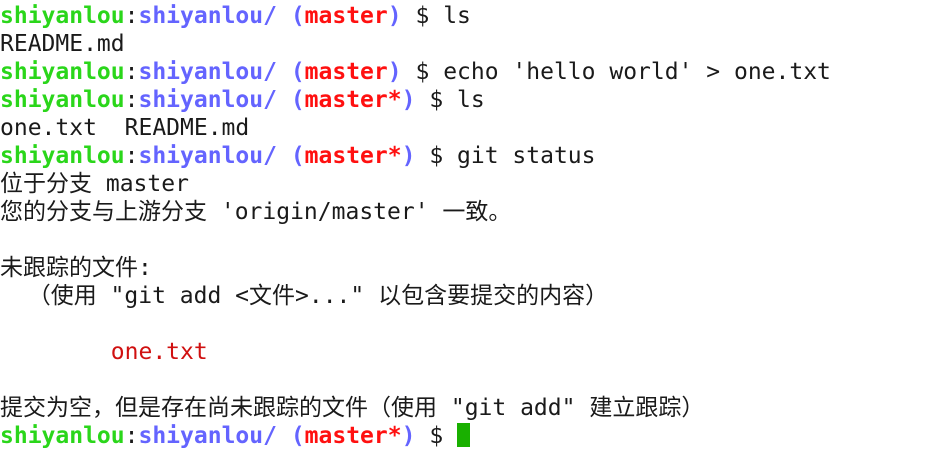 This screenshot has height=454, width=927. I want to click on output-text: one.txt README.md, so click(125, 128).